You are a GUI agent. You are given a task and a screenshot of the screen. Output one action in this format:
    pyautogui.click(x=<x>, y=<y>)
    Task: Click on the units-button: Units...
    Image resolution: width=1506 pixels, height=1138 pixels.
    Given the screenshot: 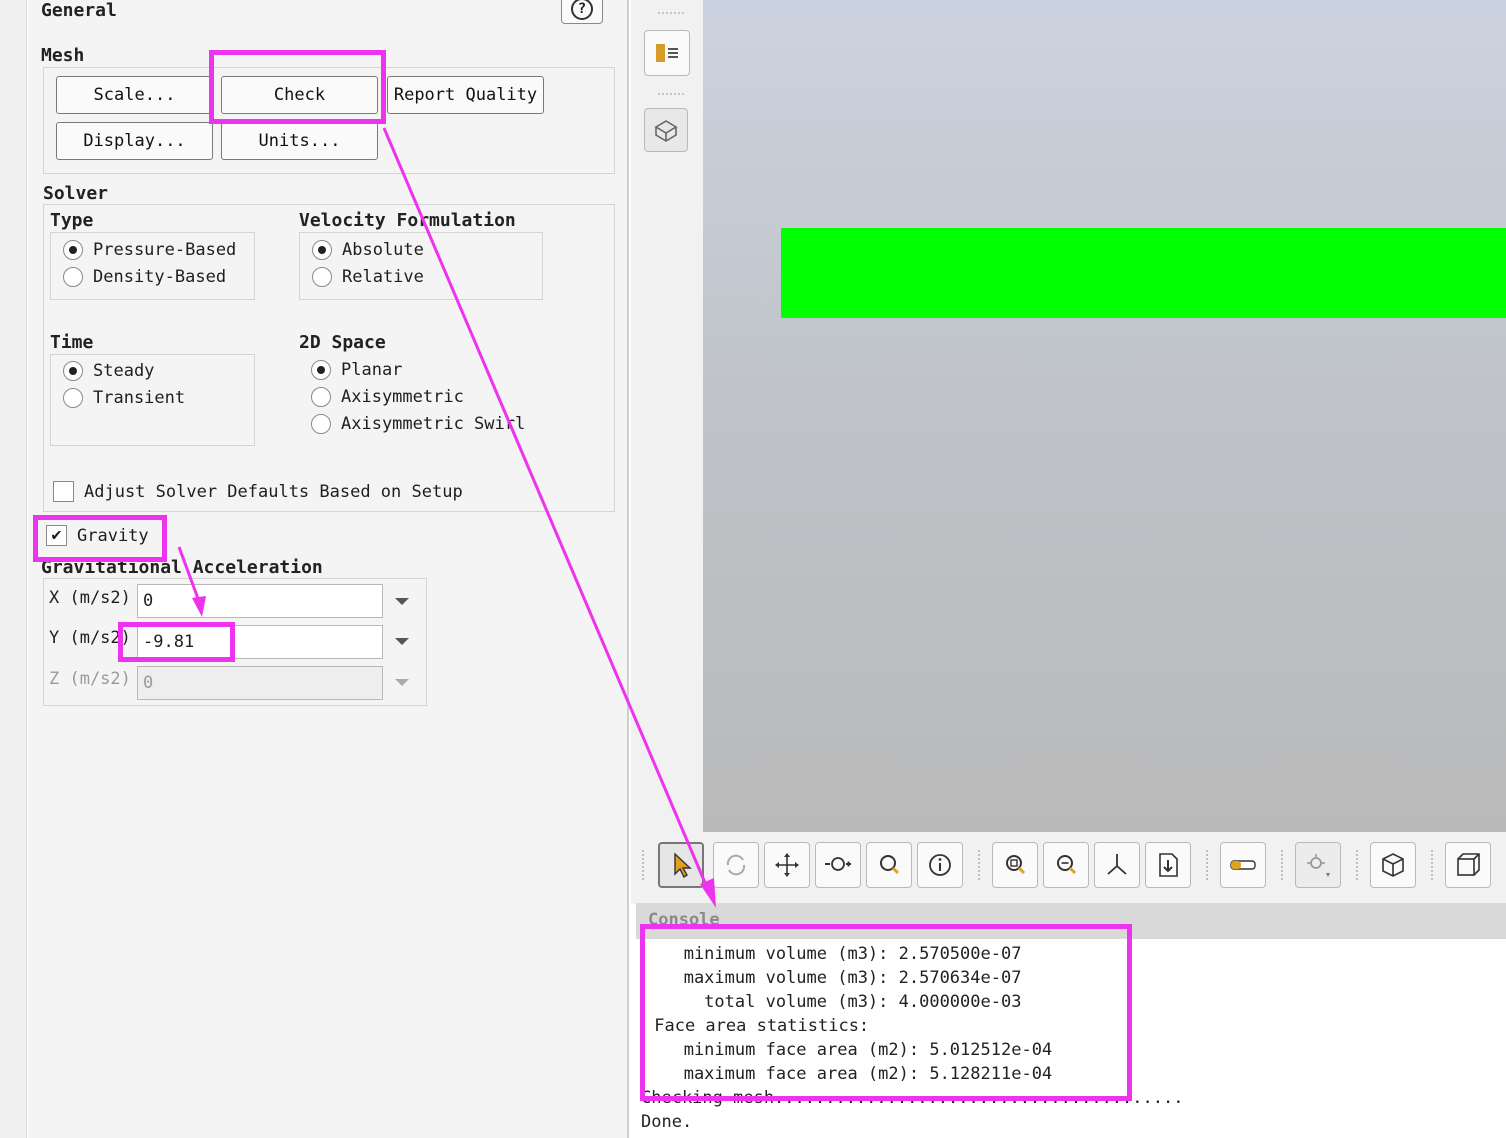 What is the action you would take?
    pyautogui.click(x=299, y=141)
    